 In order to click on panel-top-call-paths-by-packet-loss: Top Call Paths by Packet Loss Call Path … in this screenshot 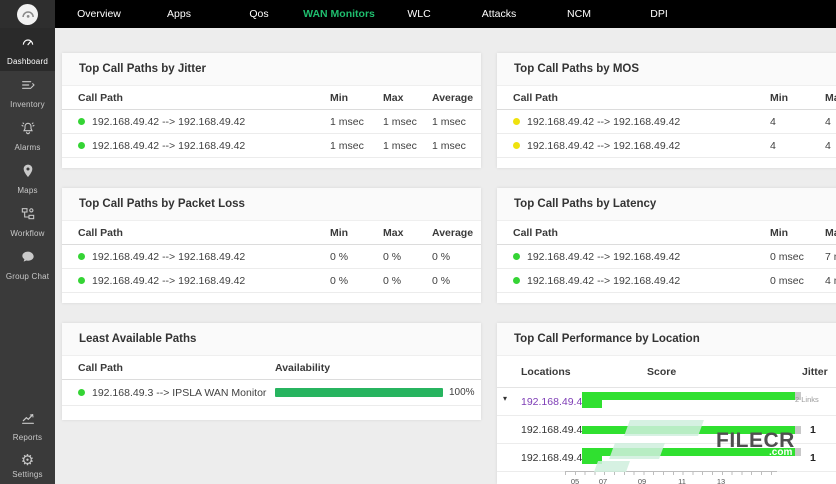, I will do `click(271, 245)`.